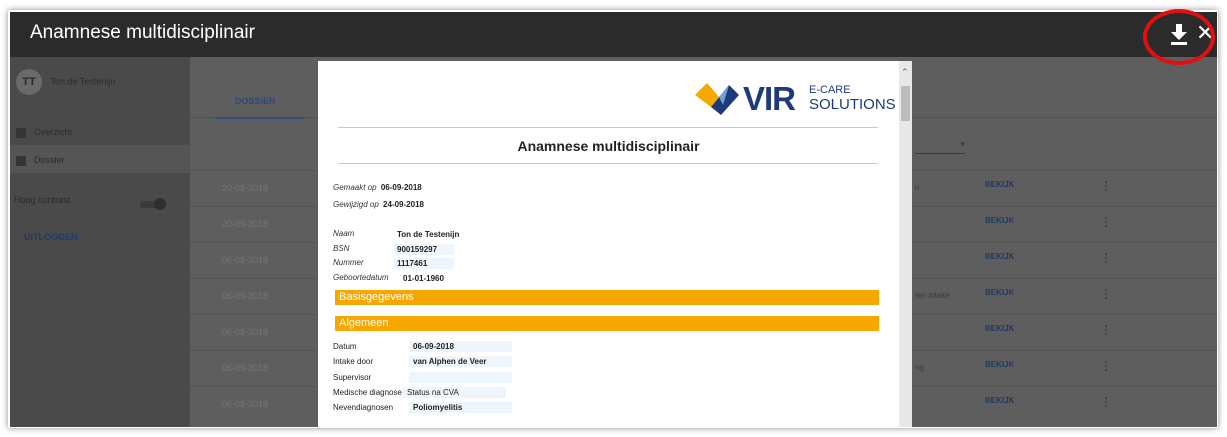 The image size is (1227, 437). I want to click on user-profile: TT Ton de Testenijn, so click(65, 82).